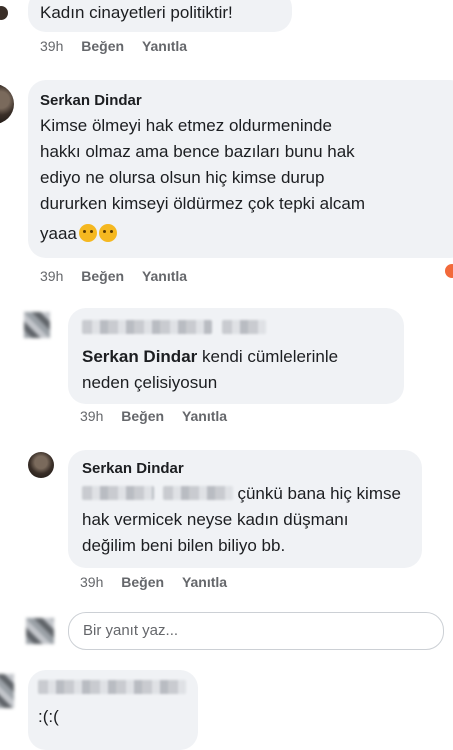 The height and width of the screenshot is (750, 453). I want to click on comment-2-like-button: Beğen, so click(102, 276).